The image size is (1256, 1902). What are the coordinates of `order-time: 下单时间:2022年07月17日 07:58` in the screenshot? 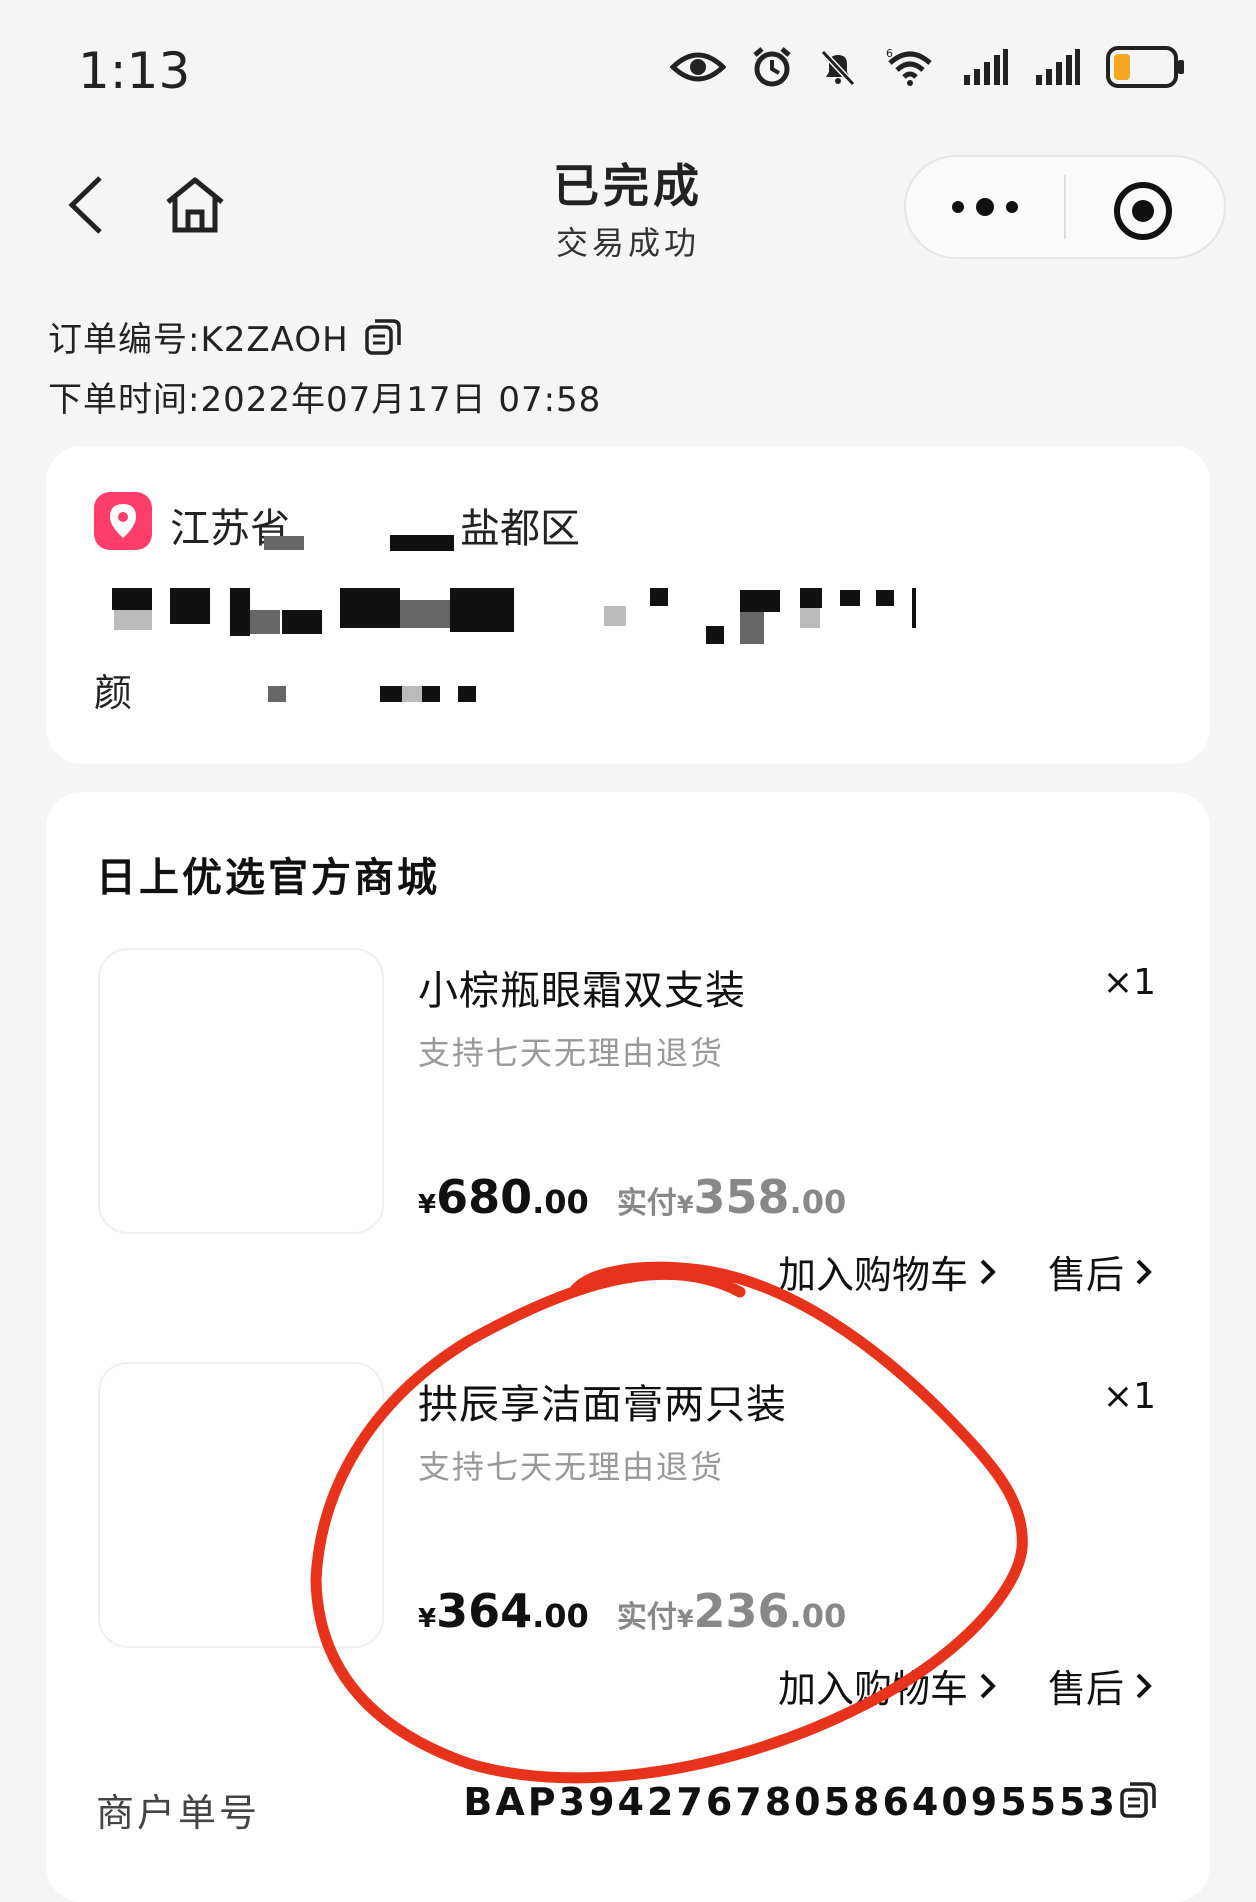 It's located at (325, 400).